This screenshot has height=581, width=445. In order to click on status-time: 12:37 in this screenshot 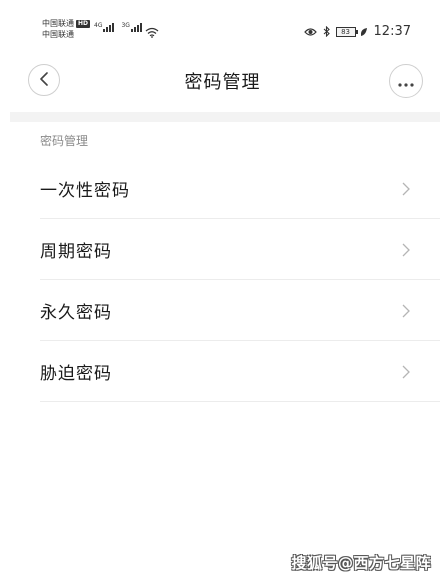, I will do `click(392, 31)`.